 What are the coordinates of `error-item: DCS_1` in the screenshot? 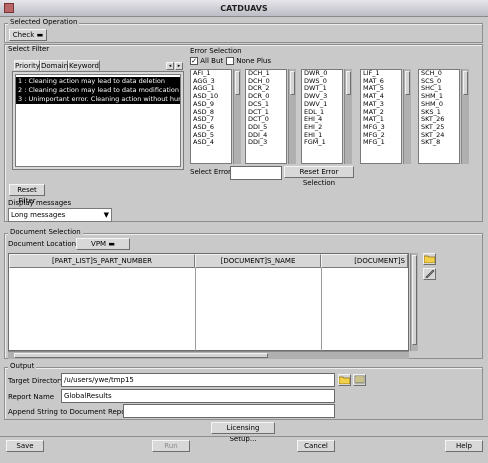 It's located at (266, 105).